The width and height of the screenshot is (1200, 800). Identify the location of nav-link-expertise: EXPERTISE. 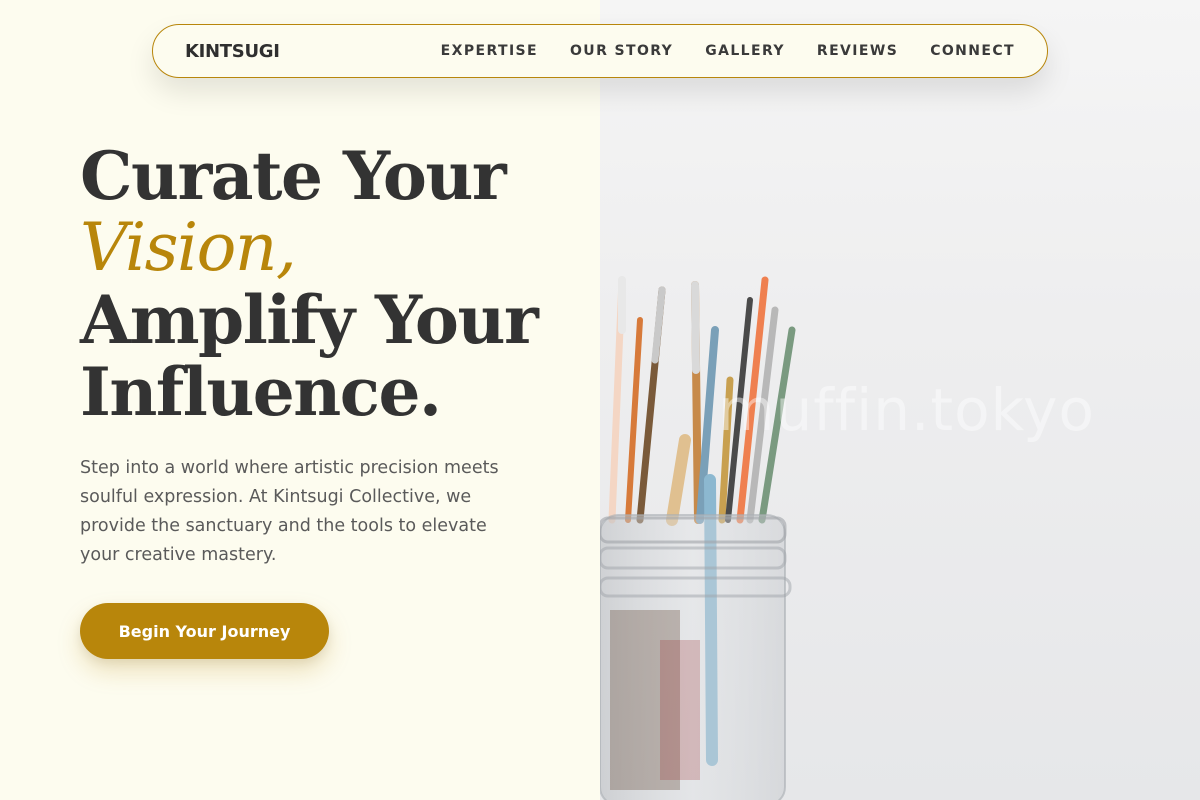
(489, 51).